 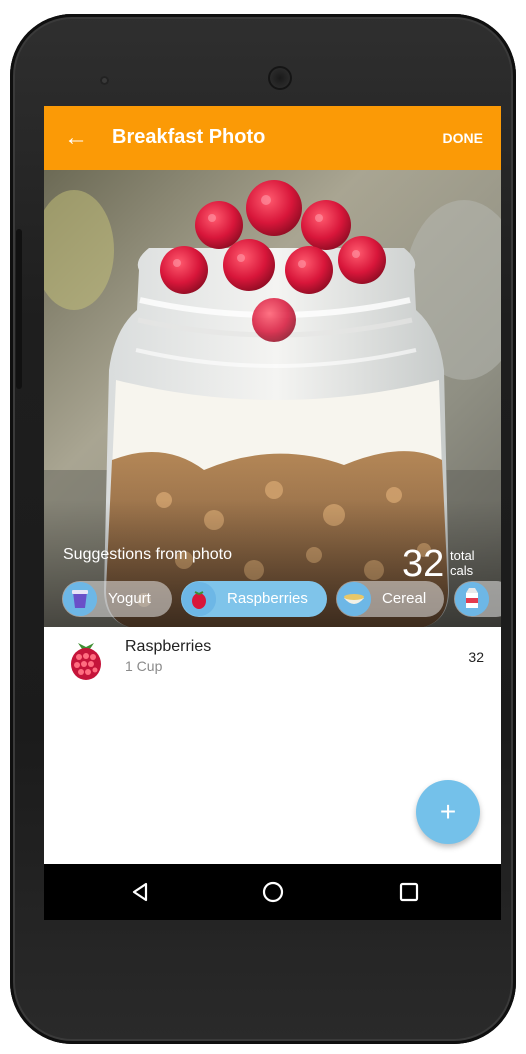 What do you see at coordinates (272, 658) in the screenshot?
I see `food-list-item: Raspberries 1 Cup 32` at bounding box center [272, 658].